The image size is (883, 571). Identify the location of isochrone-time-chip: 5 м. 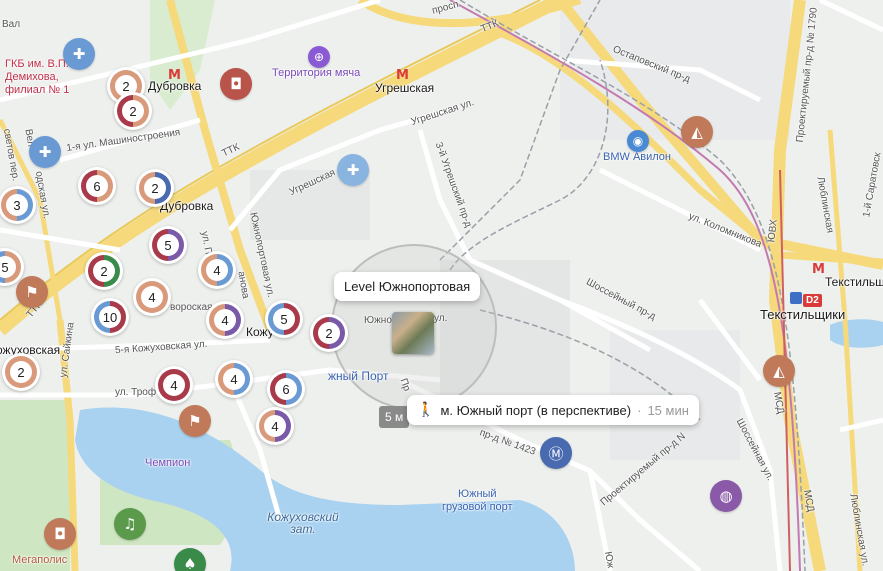
(394, 417).